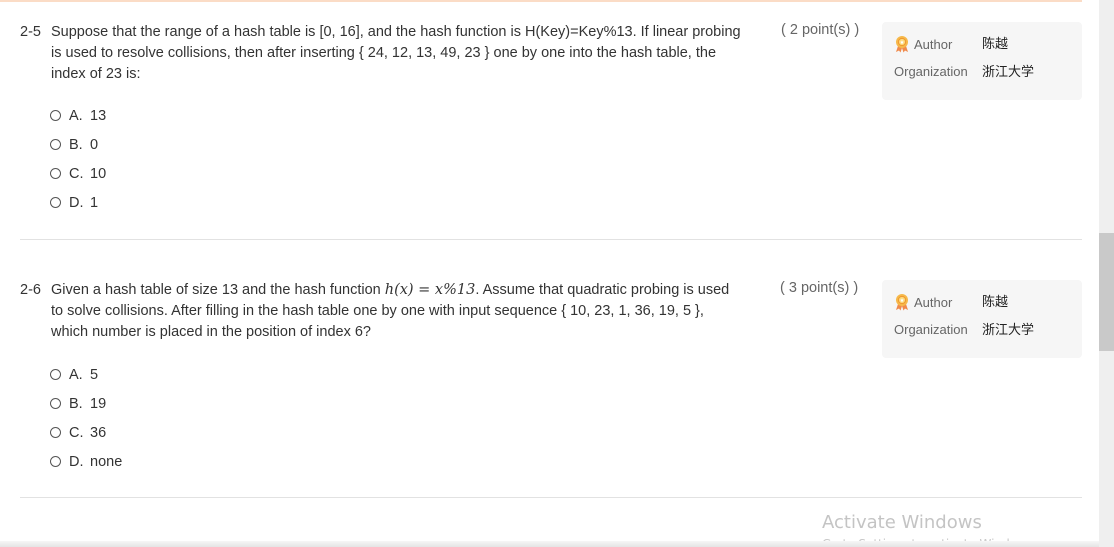  Describe the element at coordinates (98, 433) in the screenshot. I see `option-value: 36` at that location.